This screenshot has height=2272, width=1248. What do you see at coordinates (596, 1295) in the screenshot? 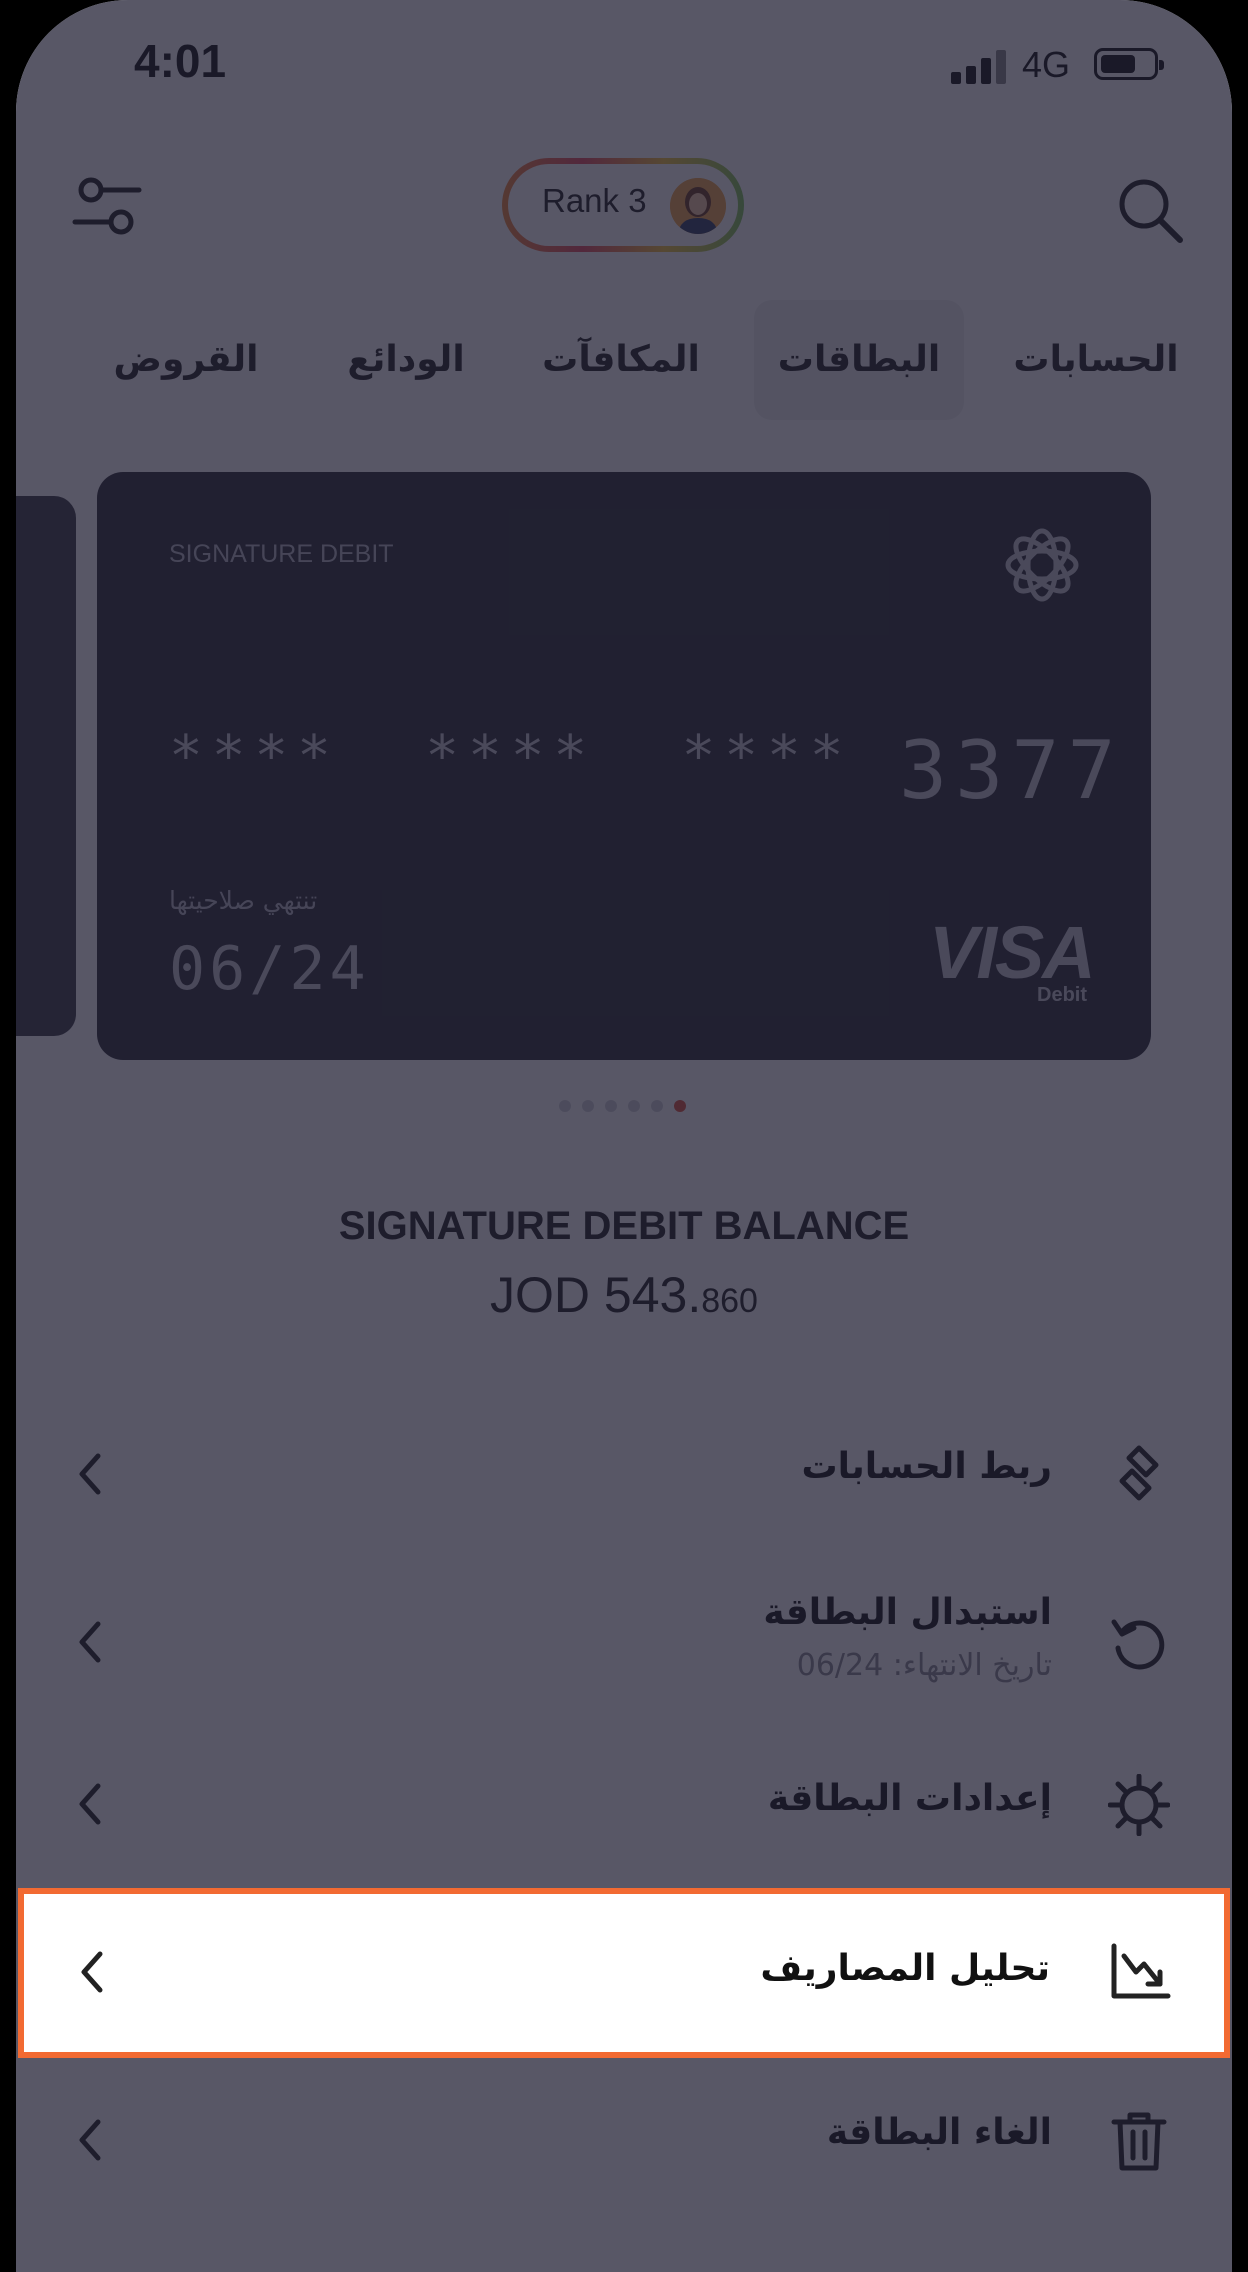
I see `balance-amount-main: JOD 543.` at bounding box center [596, 1295].